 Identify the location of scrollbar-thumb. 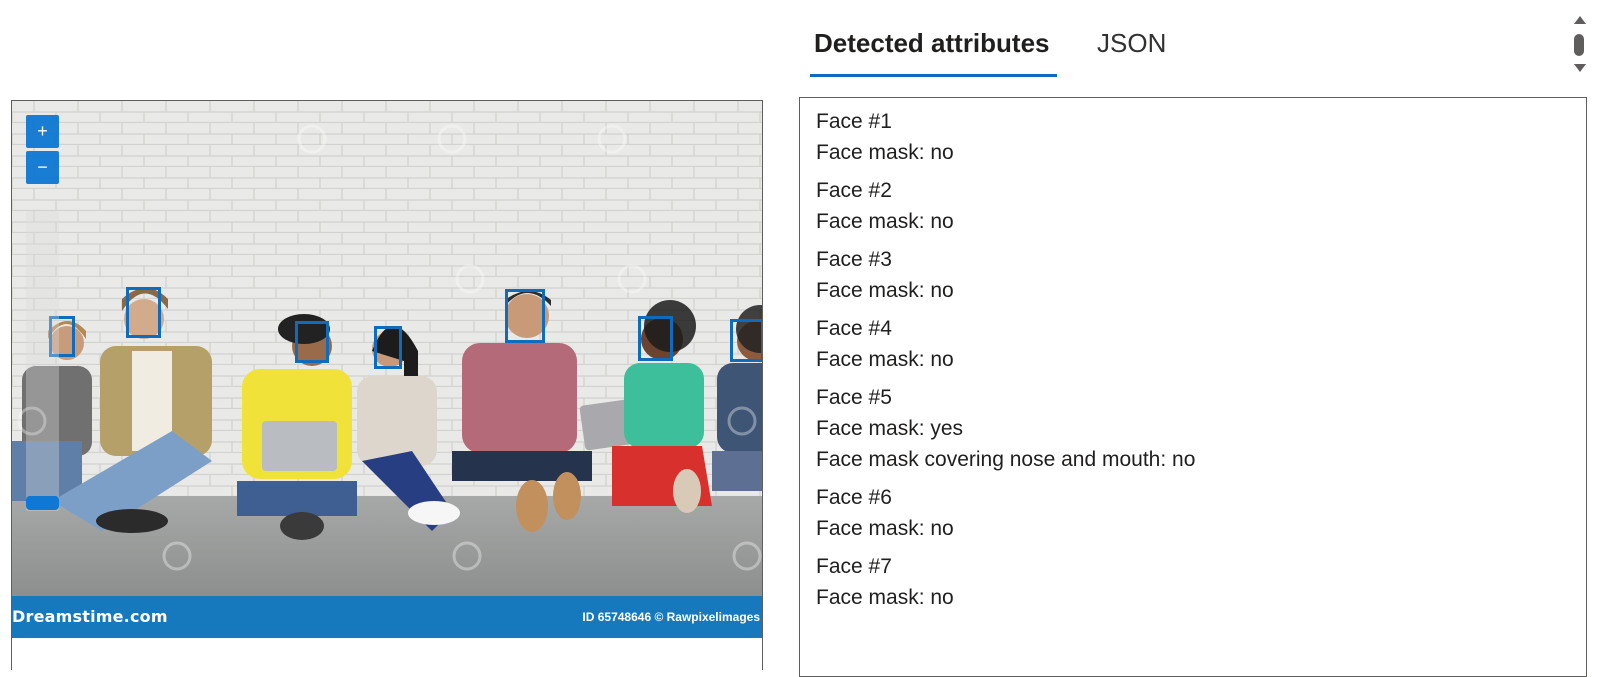
(1579, 45).